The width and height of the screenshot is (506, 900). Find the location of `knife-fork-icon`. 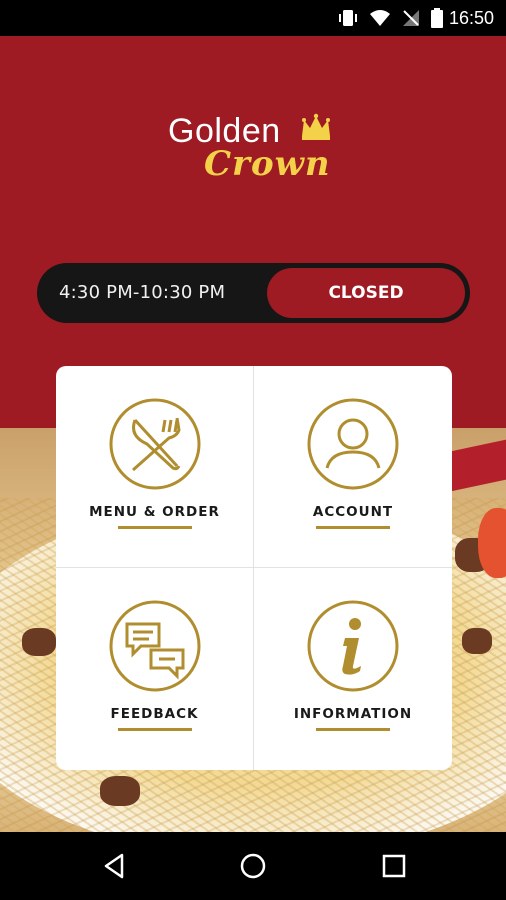

knife-fork-icon is located at coordinates (154, 444).